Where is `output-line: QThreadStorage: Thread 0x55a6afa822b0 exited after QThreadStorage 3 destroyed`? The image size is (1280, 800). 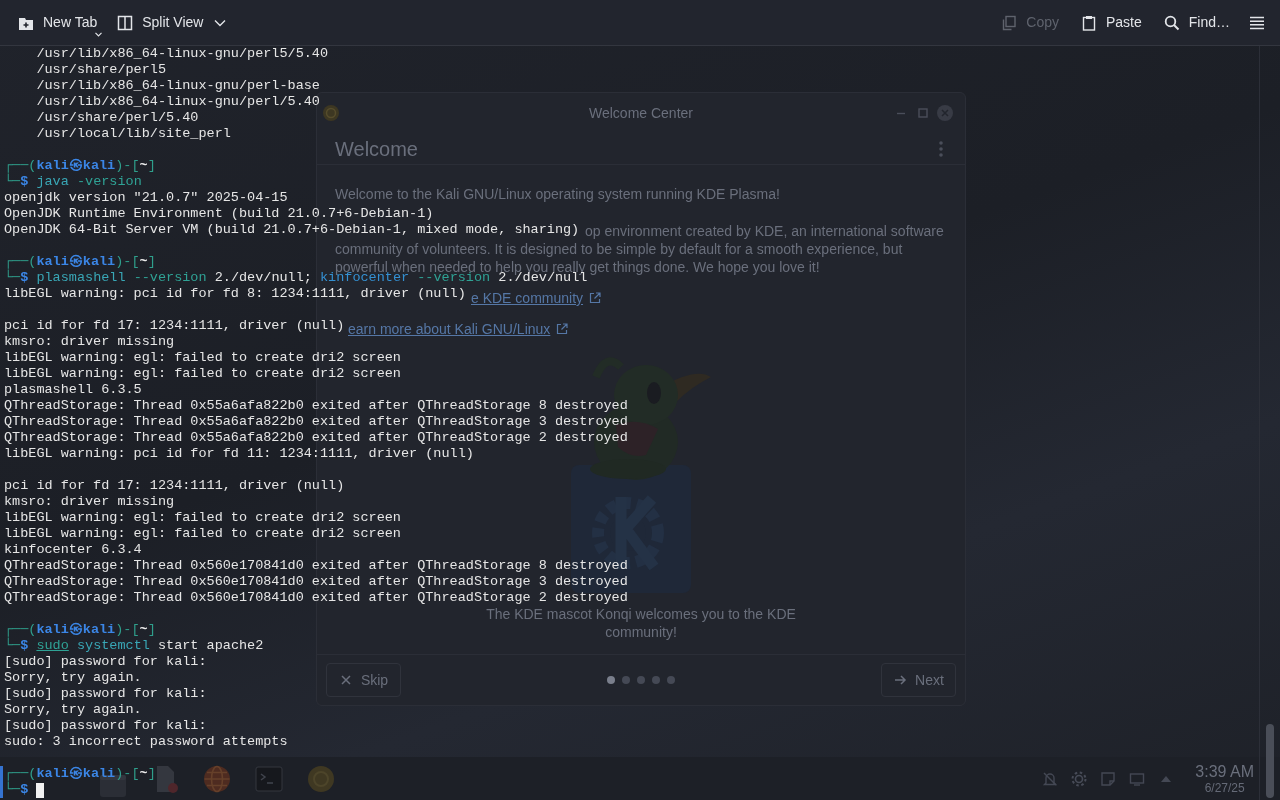
output-line: QThreadStorage: Thread 0x55a6afa822b0 exited after QThreadStorage 3 destroyed is located at coordinates (316, 422).